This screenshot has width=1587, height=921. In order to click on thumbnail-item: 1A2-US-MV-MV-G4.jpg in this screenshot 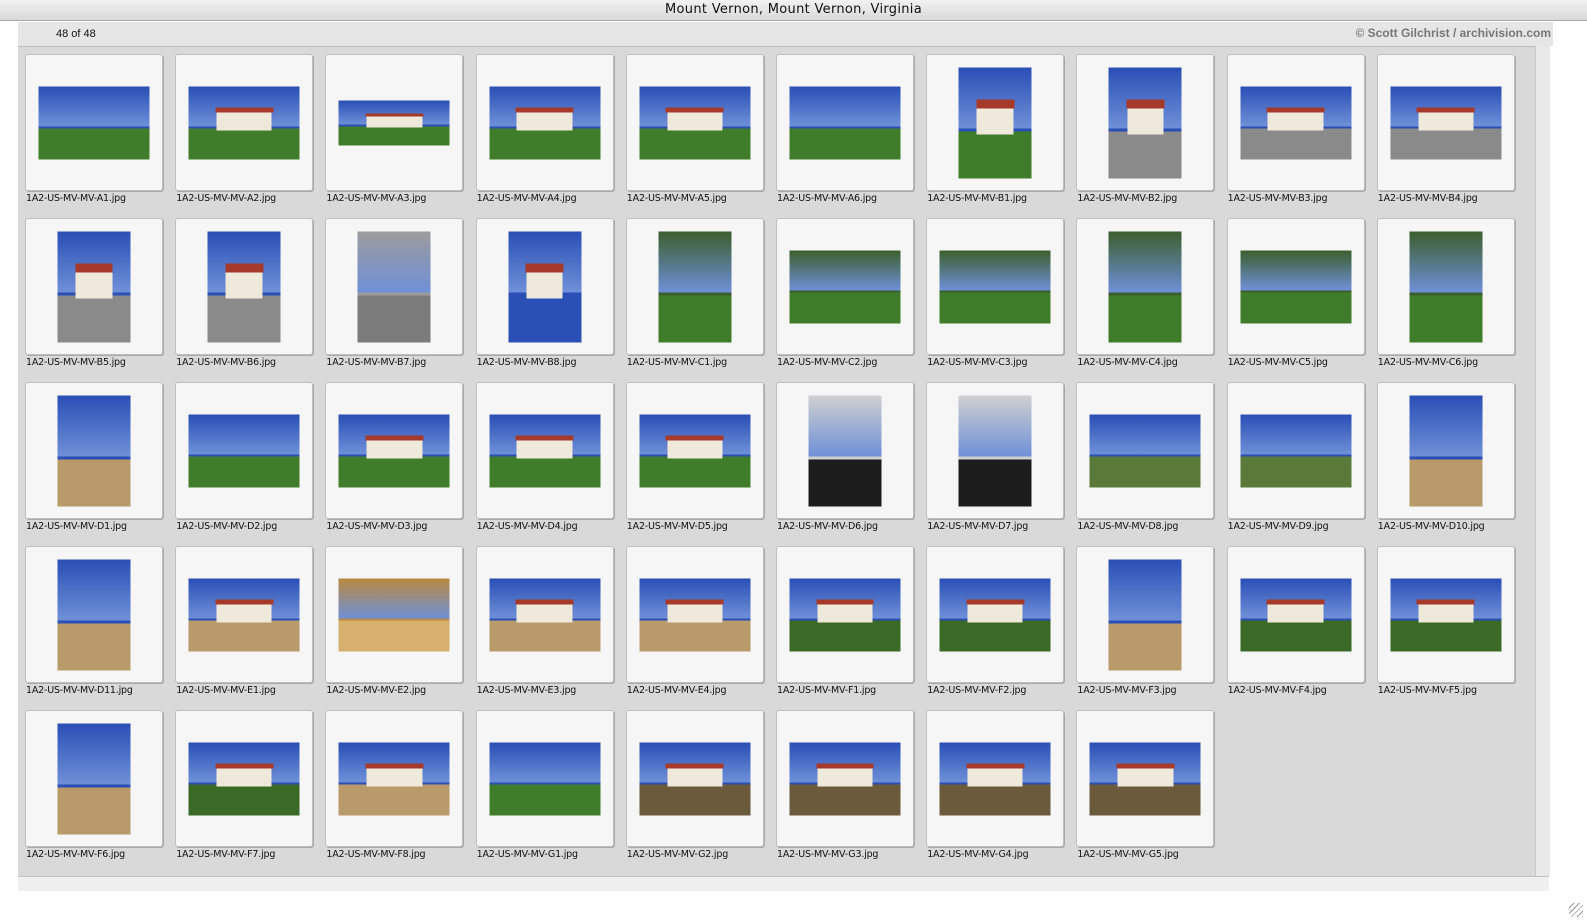, I will do `click(997, 790)`.